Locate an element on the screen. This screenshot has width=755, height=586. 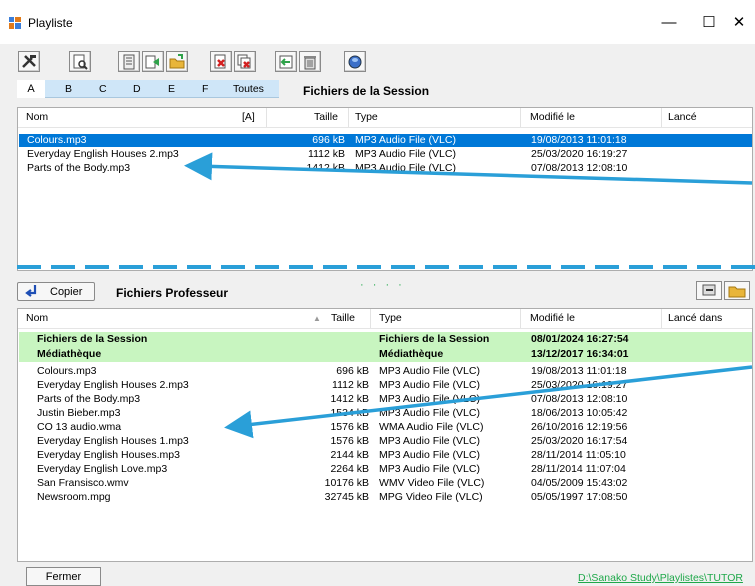
list-button is located at coordinates (129, 61).